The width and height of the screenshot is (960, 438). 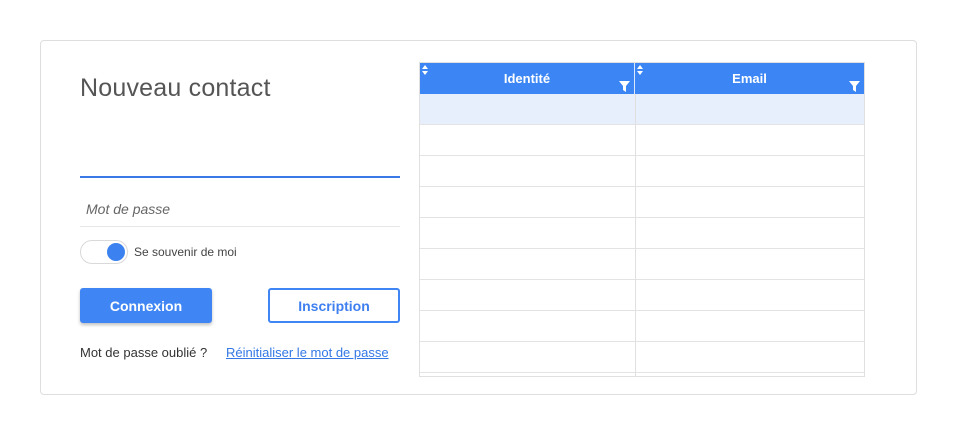 I want to click on remember-label: Se souvenir de moi, so click(x=185, y=252).